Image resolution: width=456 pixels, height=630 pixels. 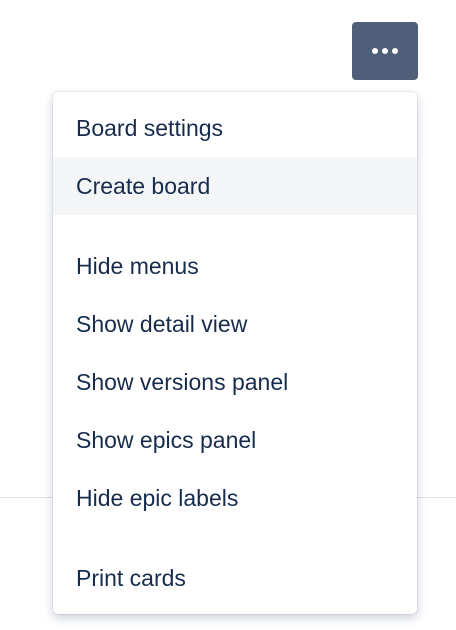 I want to click on menu-group-print: Print cards, so click(x=235, y=578).